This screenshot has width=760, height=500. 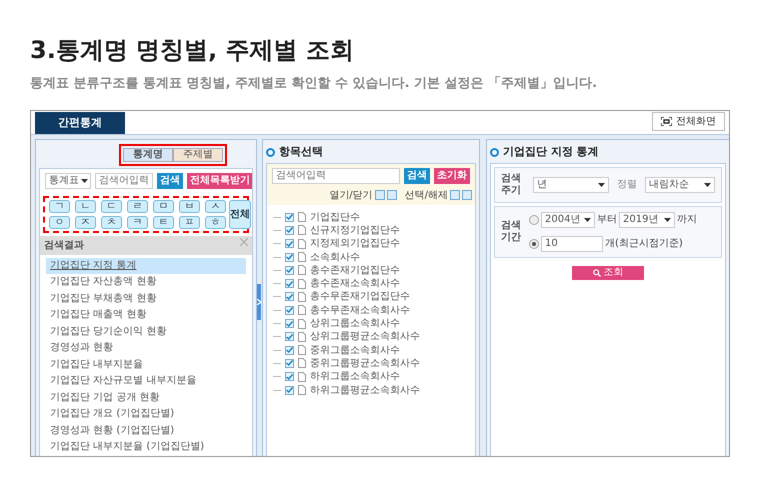 What do you see at coordinates (365, 363) in the screenshot?
I see `tree-item: 중위그룹평균소속회사수` at bounding box center [365, 363].